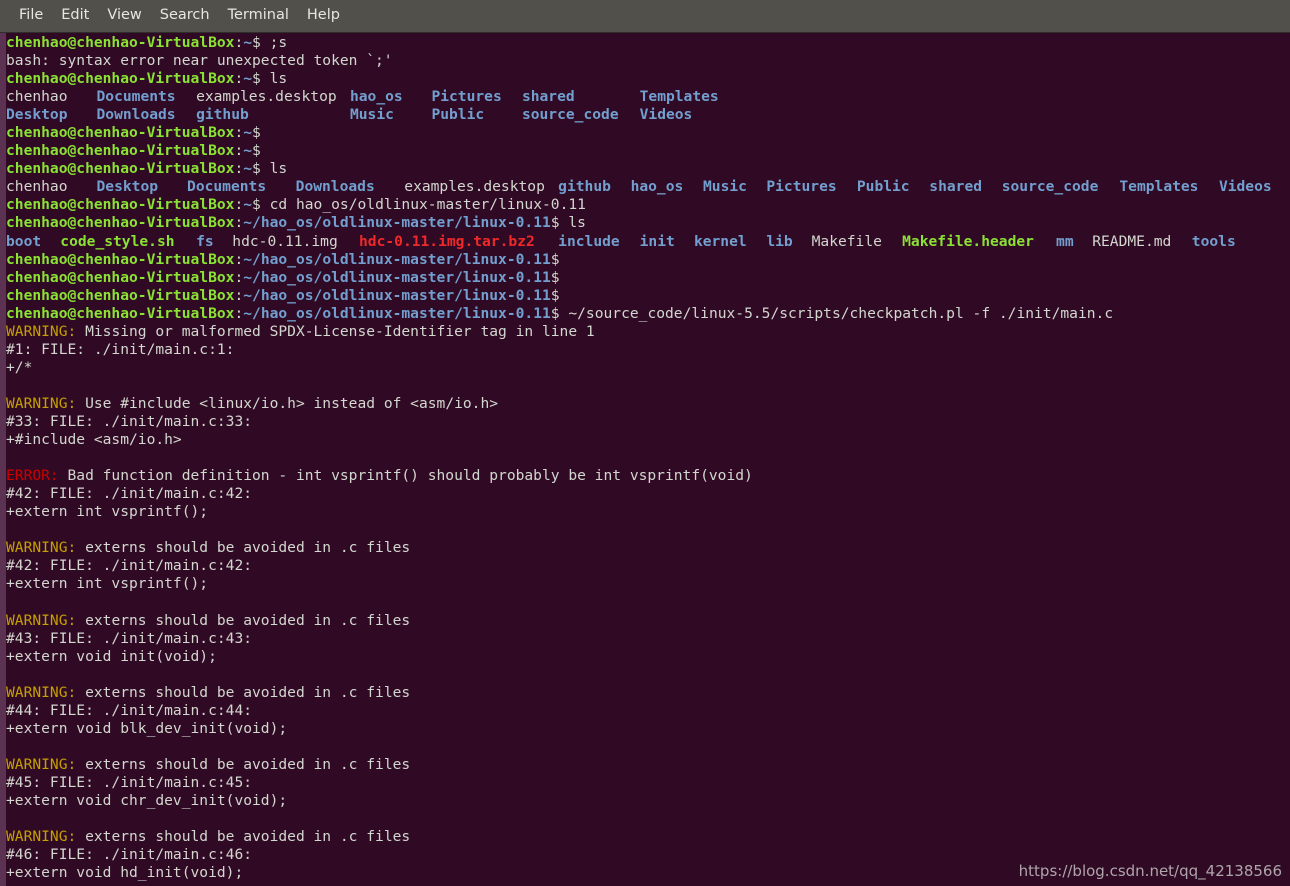  What do you see at coordinates (1150, 871) in the screenshot?
I see `watermark-text: https://blog.csdn.net/qq_42138566` at bounding box center [1150, 871].